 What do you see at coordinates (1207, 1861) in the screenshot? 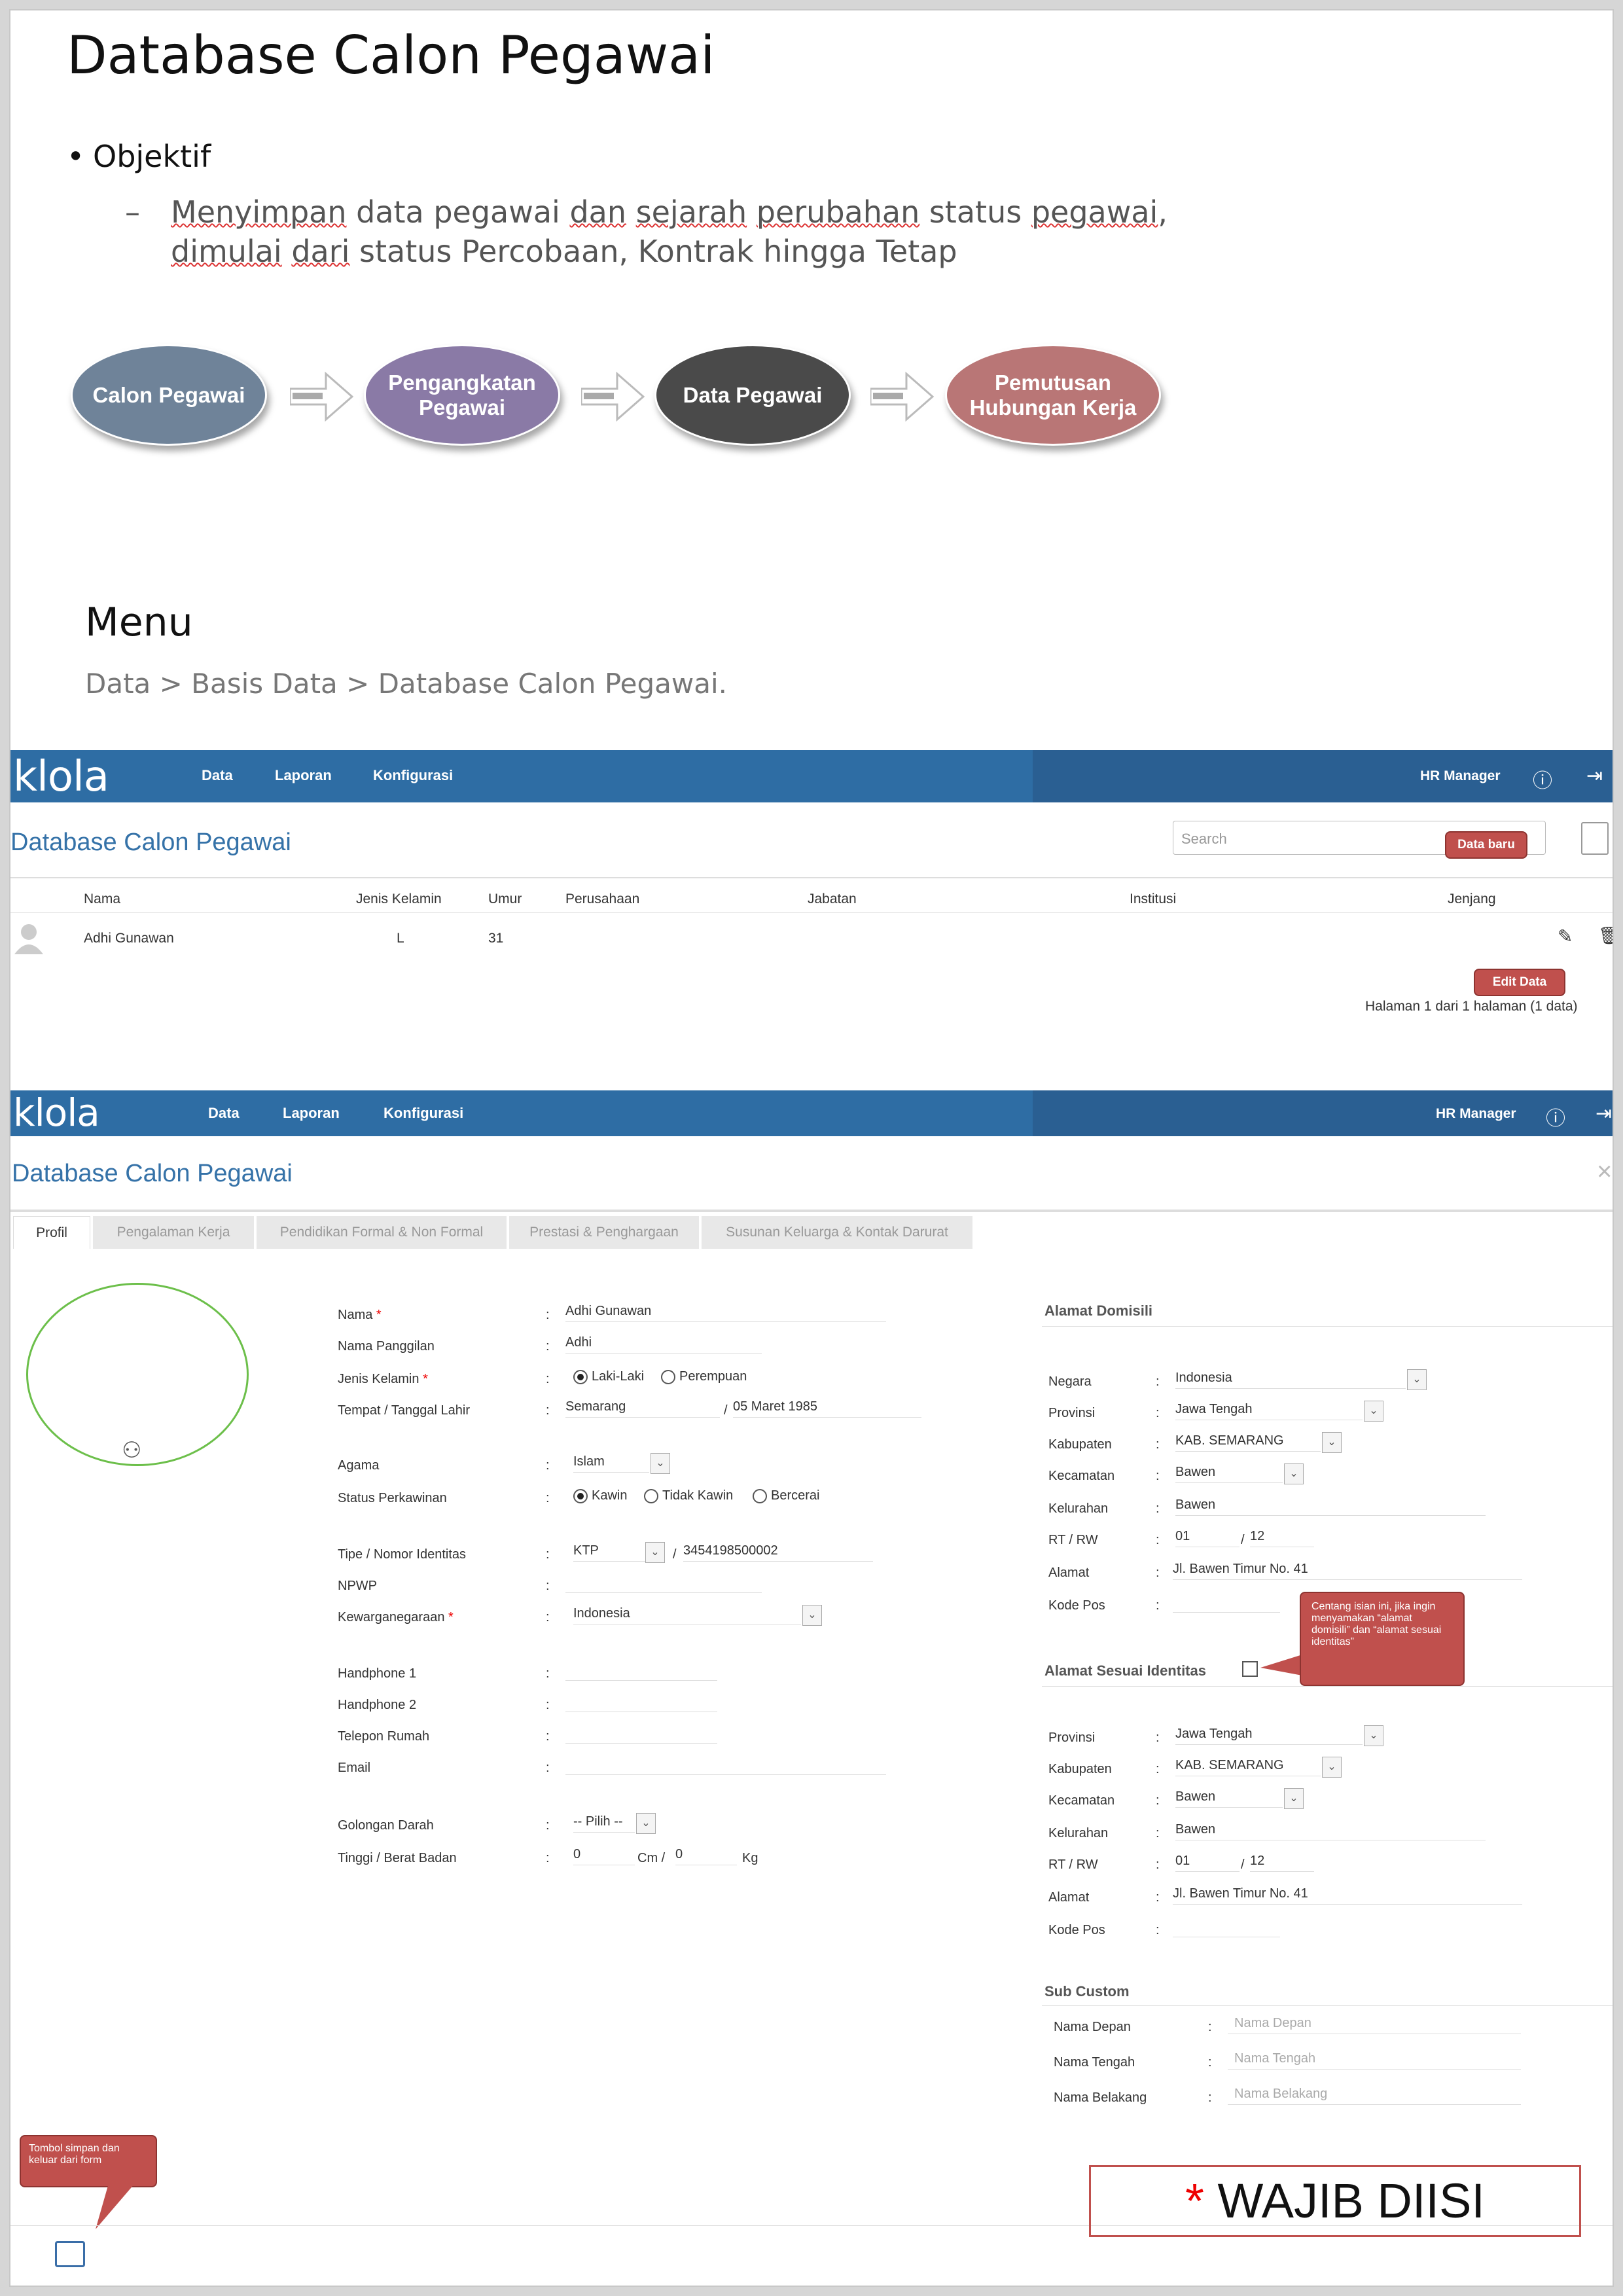
I see `rt-id-field: 01` at bounding box center [1207, 1861].